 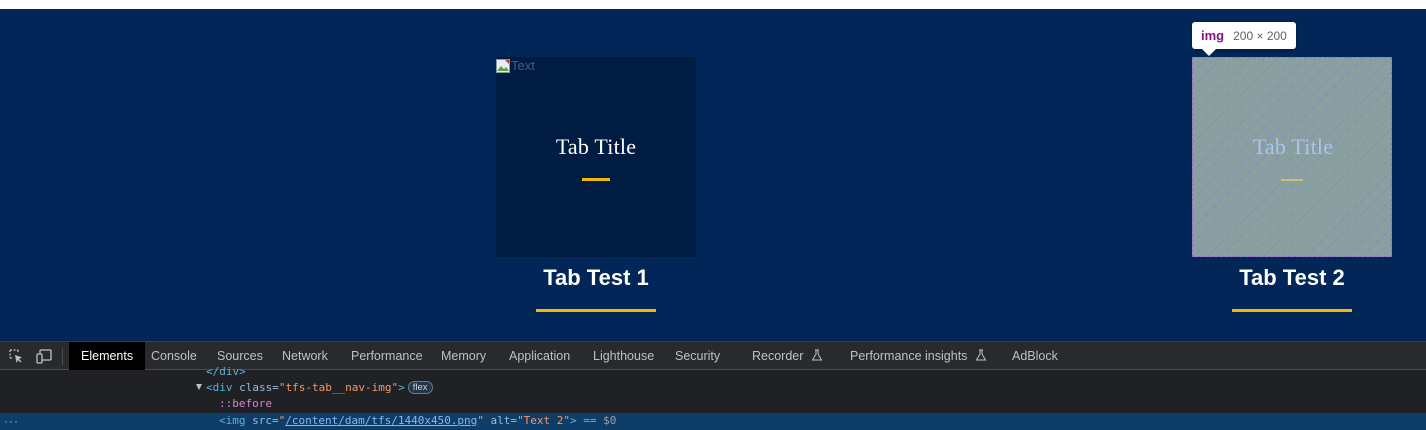 What do you see at coordinates (1260, 35) in the screenshot?
I see `tooltip-size: 200 × 200` at bounding box center [1260, 35].